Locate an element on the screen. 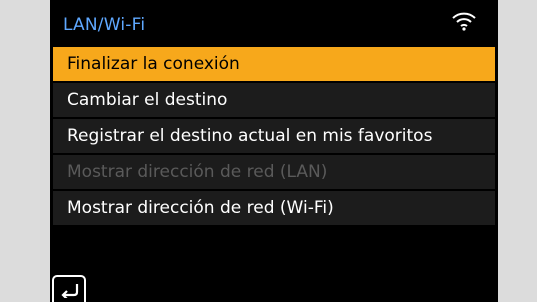 This screenshot has width=537, height=302. menu-item-change-destination: Cambiar el destino is located at coordinates (274, 100).